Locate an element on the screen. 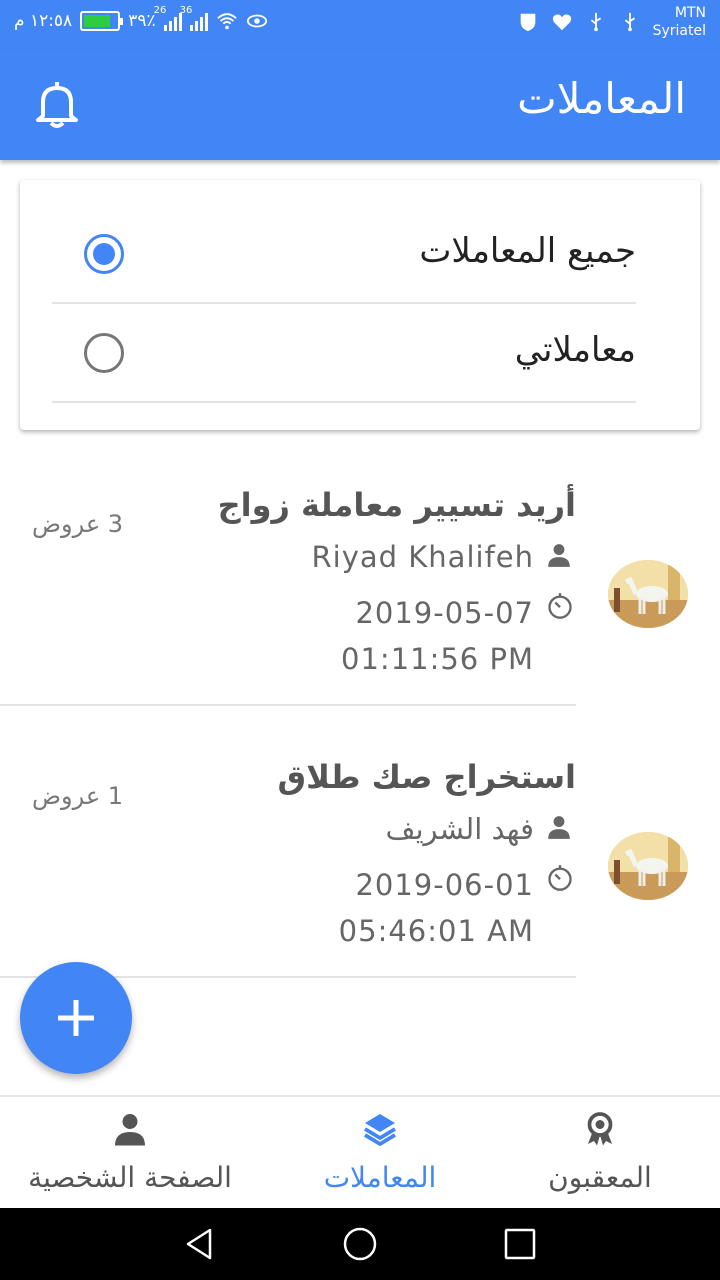 This screenshot has width=720, height=1280. nav-item-transactions: المعاملات is located at coordinates (380, 1153).